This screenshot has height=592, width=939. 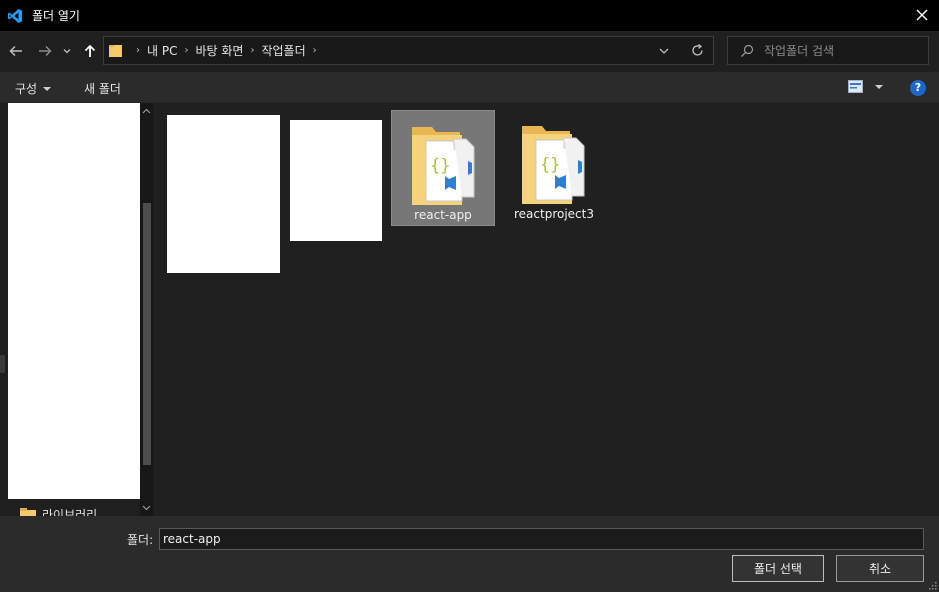 I want to click on up-arrow-icon, so click(x=90, y=51).